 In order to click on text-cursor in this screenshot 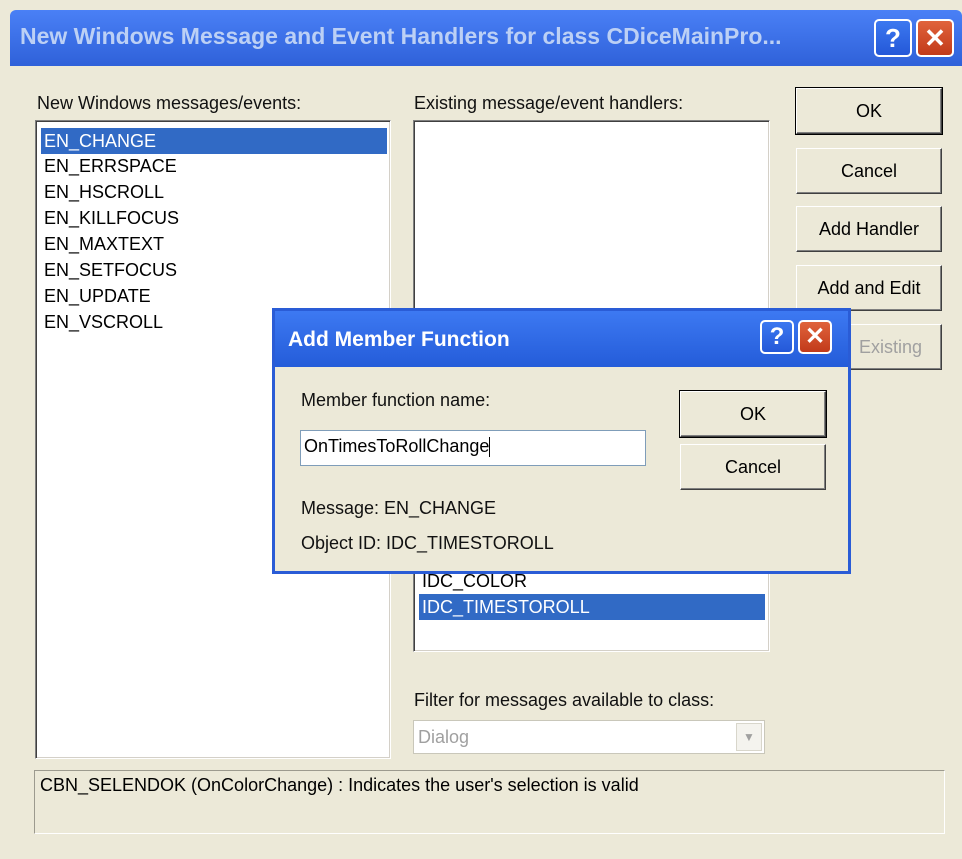, I will do `click(490, 447)`.